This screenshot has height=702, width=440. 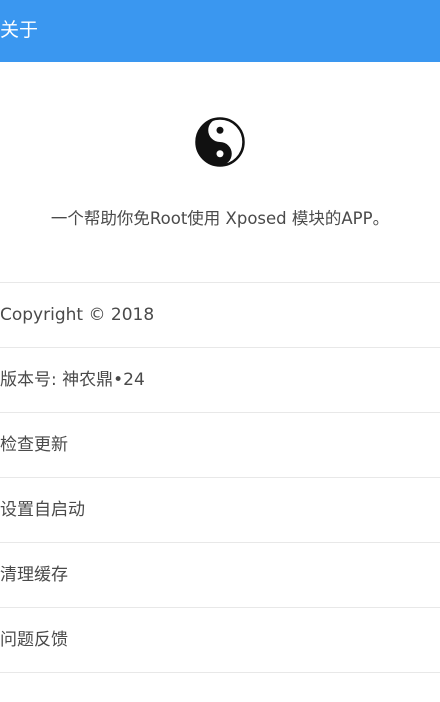 I want to click on app-bar: 关于, so click(x=220, y=31).